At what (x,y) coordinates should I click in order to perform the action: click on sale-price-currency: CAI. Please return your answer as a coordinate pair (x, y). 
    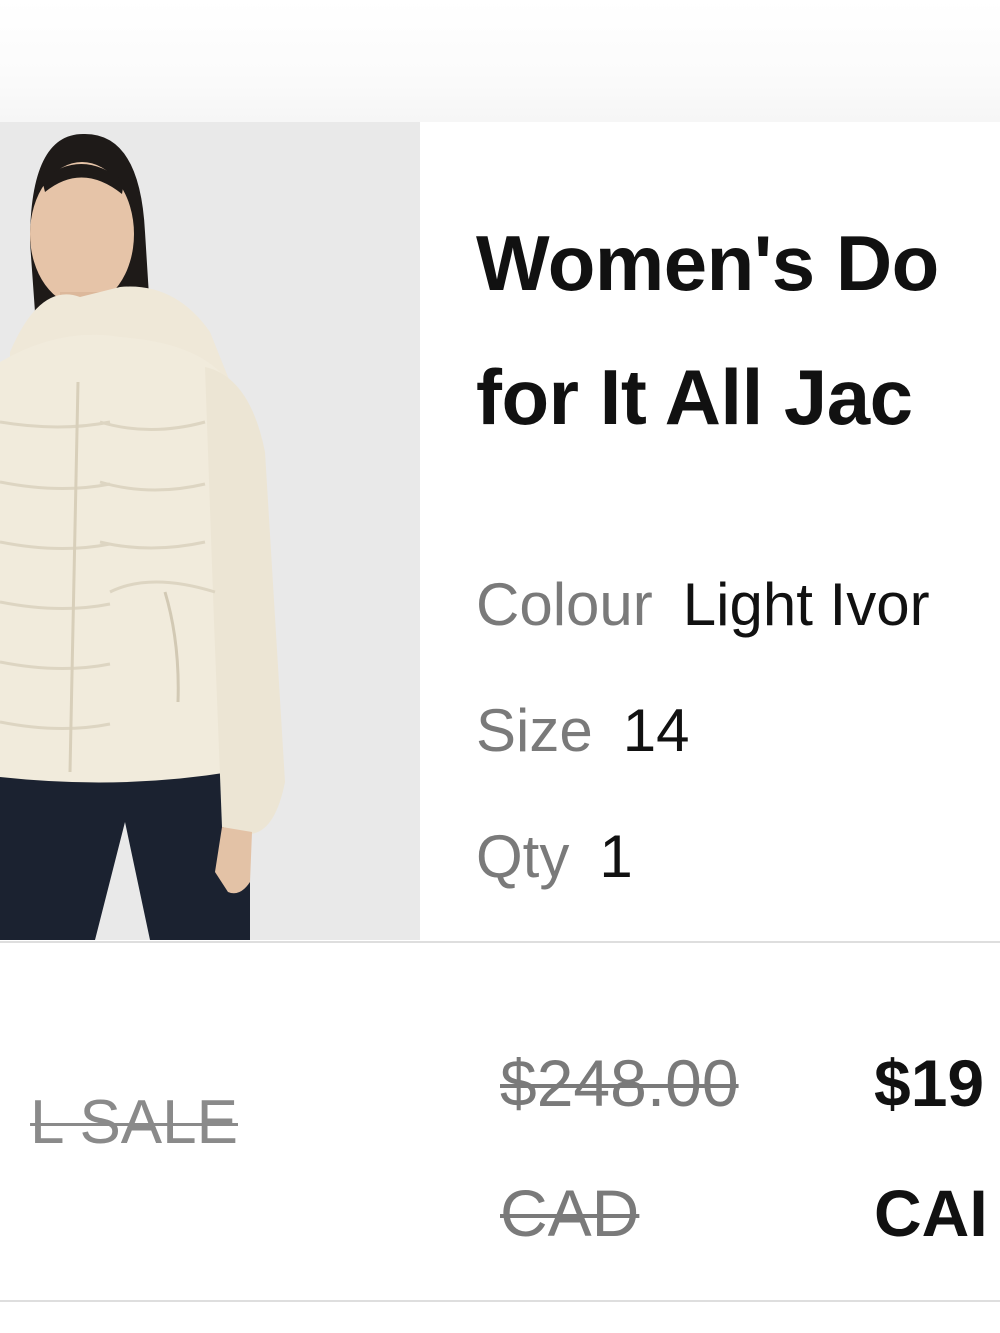
    Looking at the image, I should click on (931, 1213).